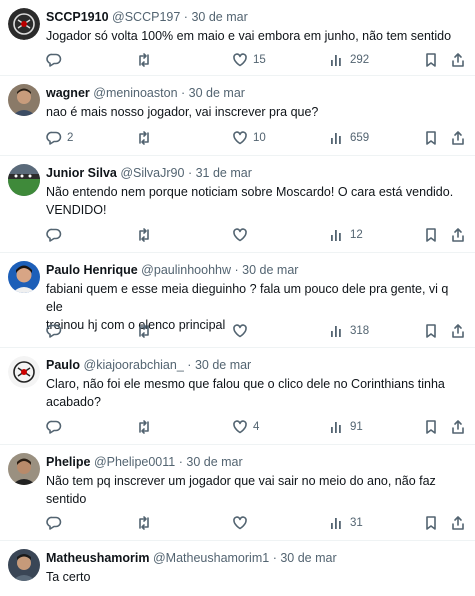  I want to click on views-button: 318, so click(349, 331).